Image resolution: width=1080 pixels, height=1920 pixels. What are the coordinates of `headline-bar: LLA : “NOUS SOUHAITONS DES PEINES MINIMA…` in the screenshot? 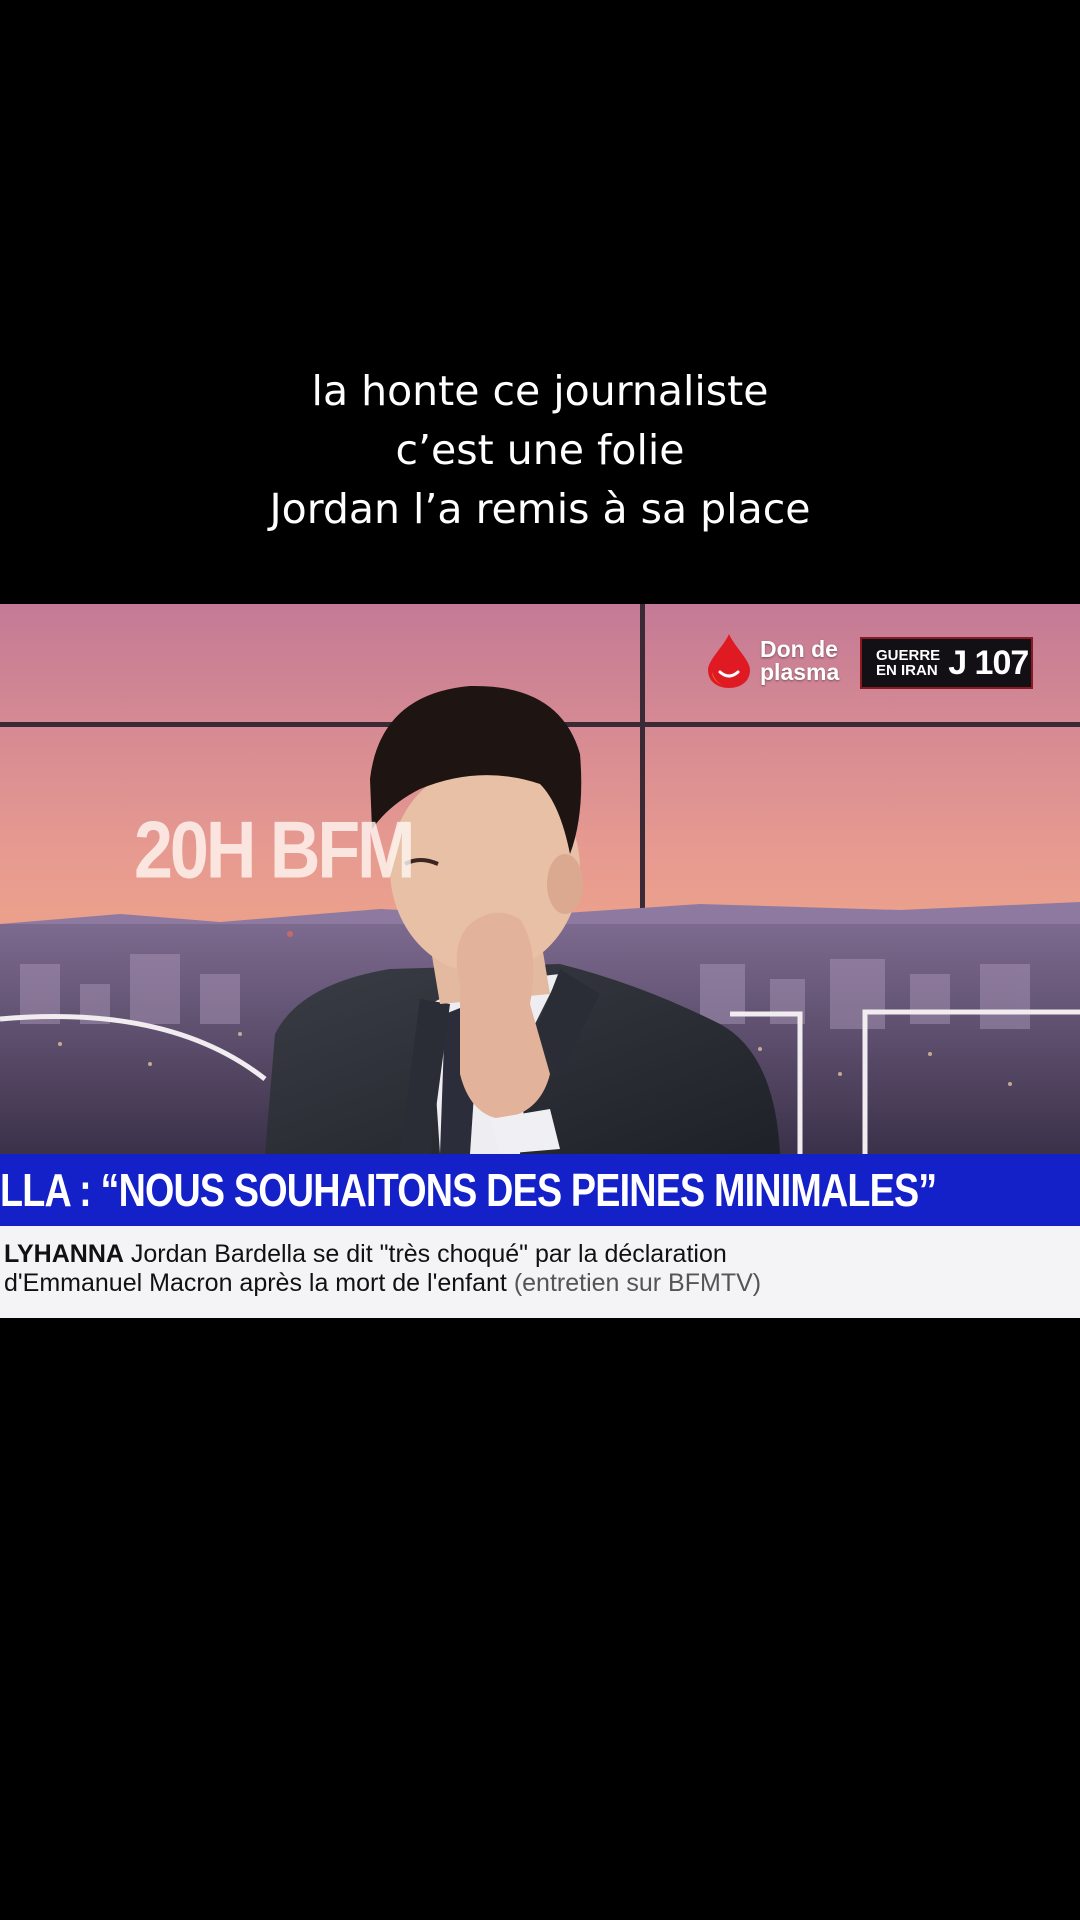 It's located at (540, 1190).